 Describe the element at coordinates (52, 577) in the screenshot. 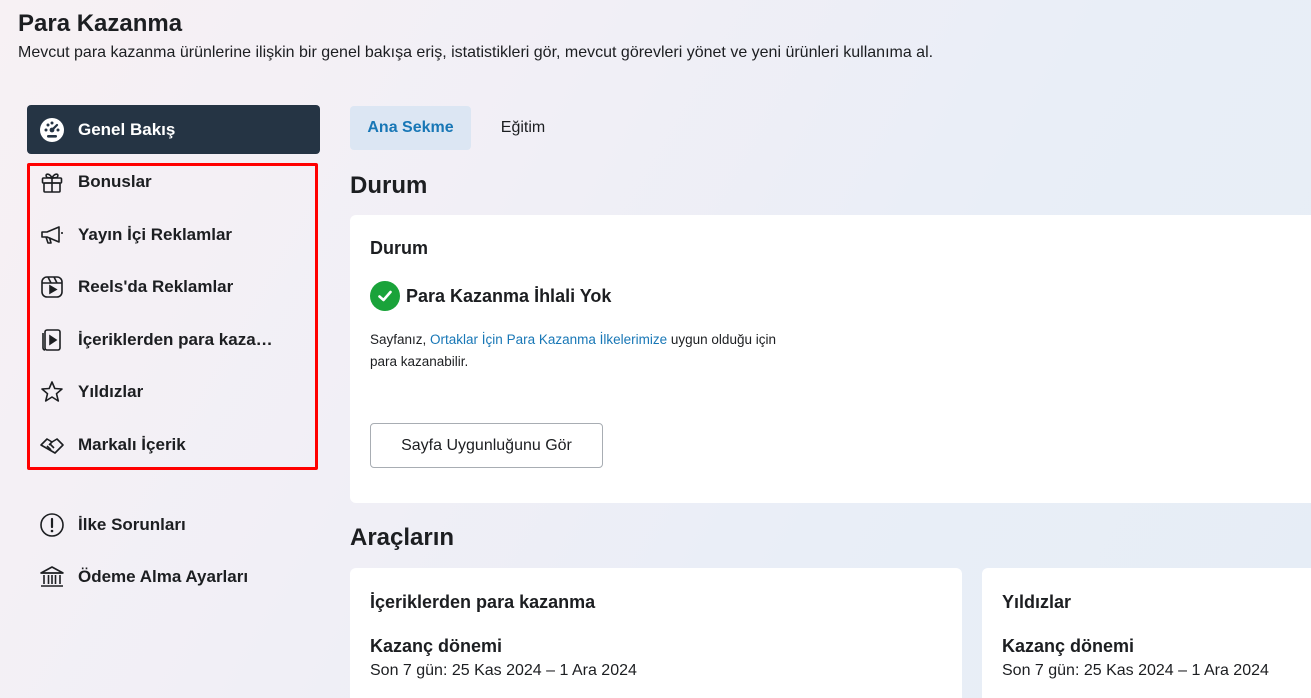

I see `bank-icon` at that location.